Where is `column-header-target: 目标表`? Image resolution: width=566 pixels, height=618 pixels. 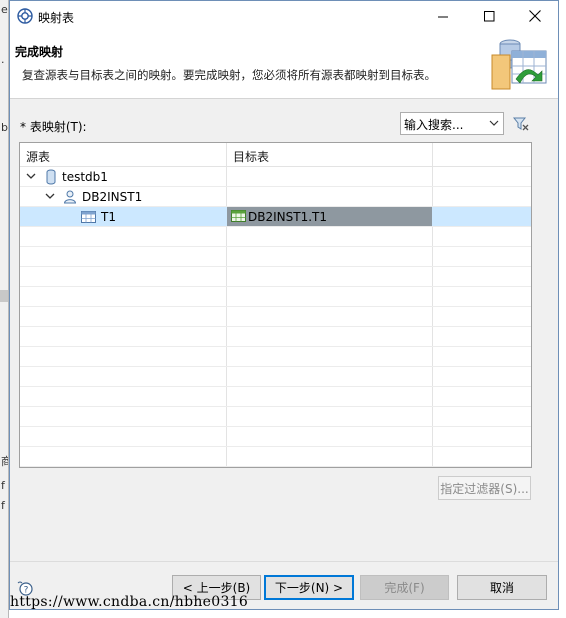 column-header-target: 目标表 is located at coordinates (251, 156).